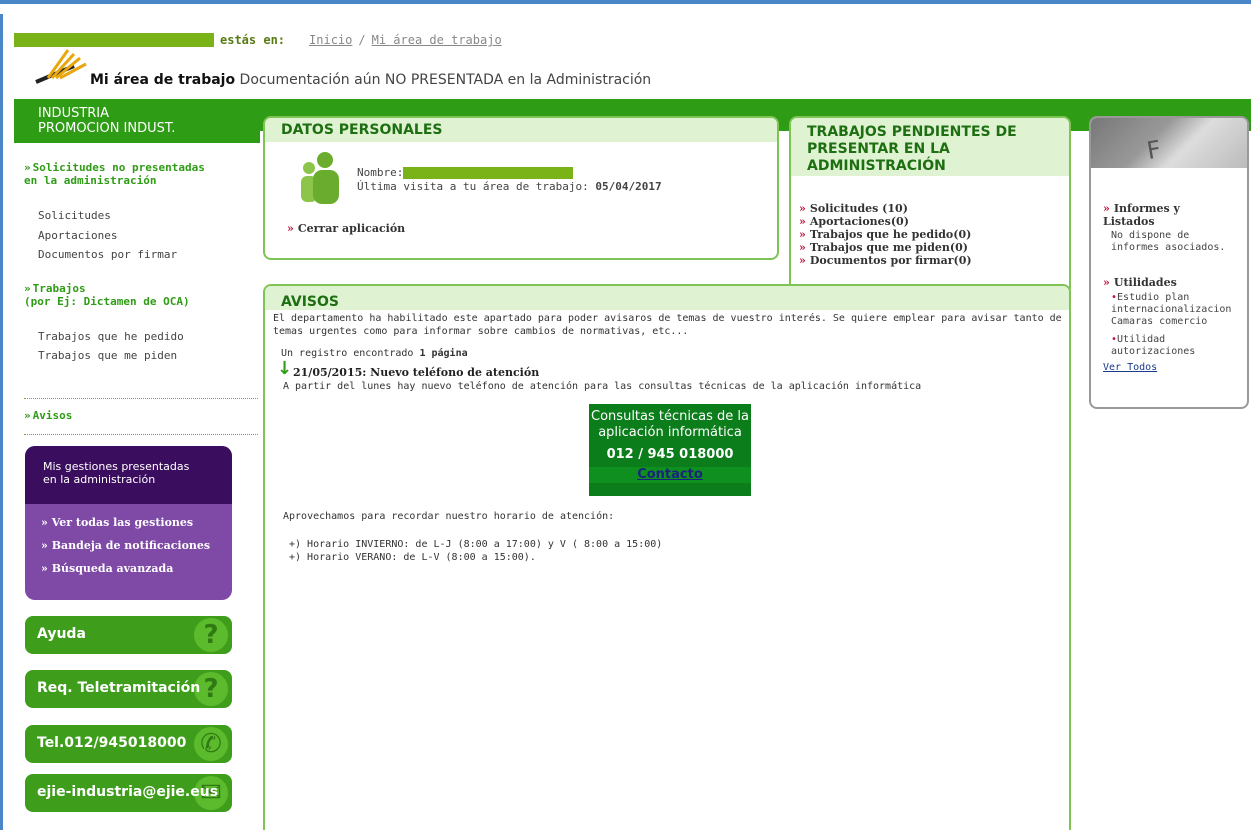 Image resolution: width=1251 pixels, height=830 pixels. What do you see at coordinates (107, 128) in the screenshot?
I see `sidebar-title-line2: PROMOCION INDUST.` at bounding box center [107, 128].